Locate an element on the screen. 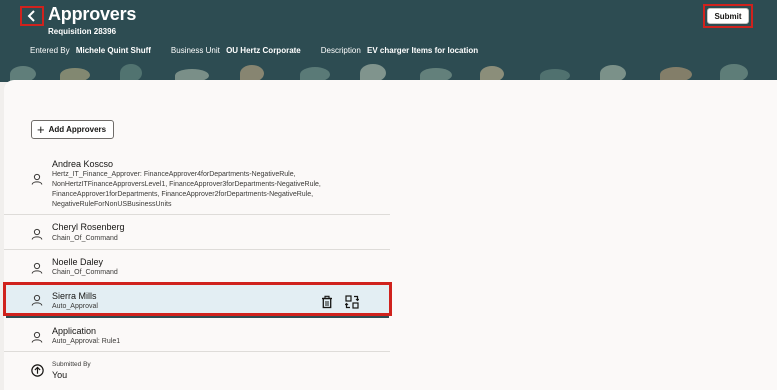  submitted-by-row: Submitted By You is located at coordinates (197, 371).